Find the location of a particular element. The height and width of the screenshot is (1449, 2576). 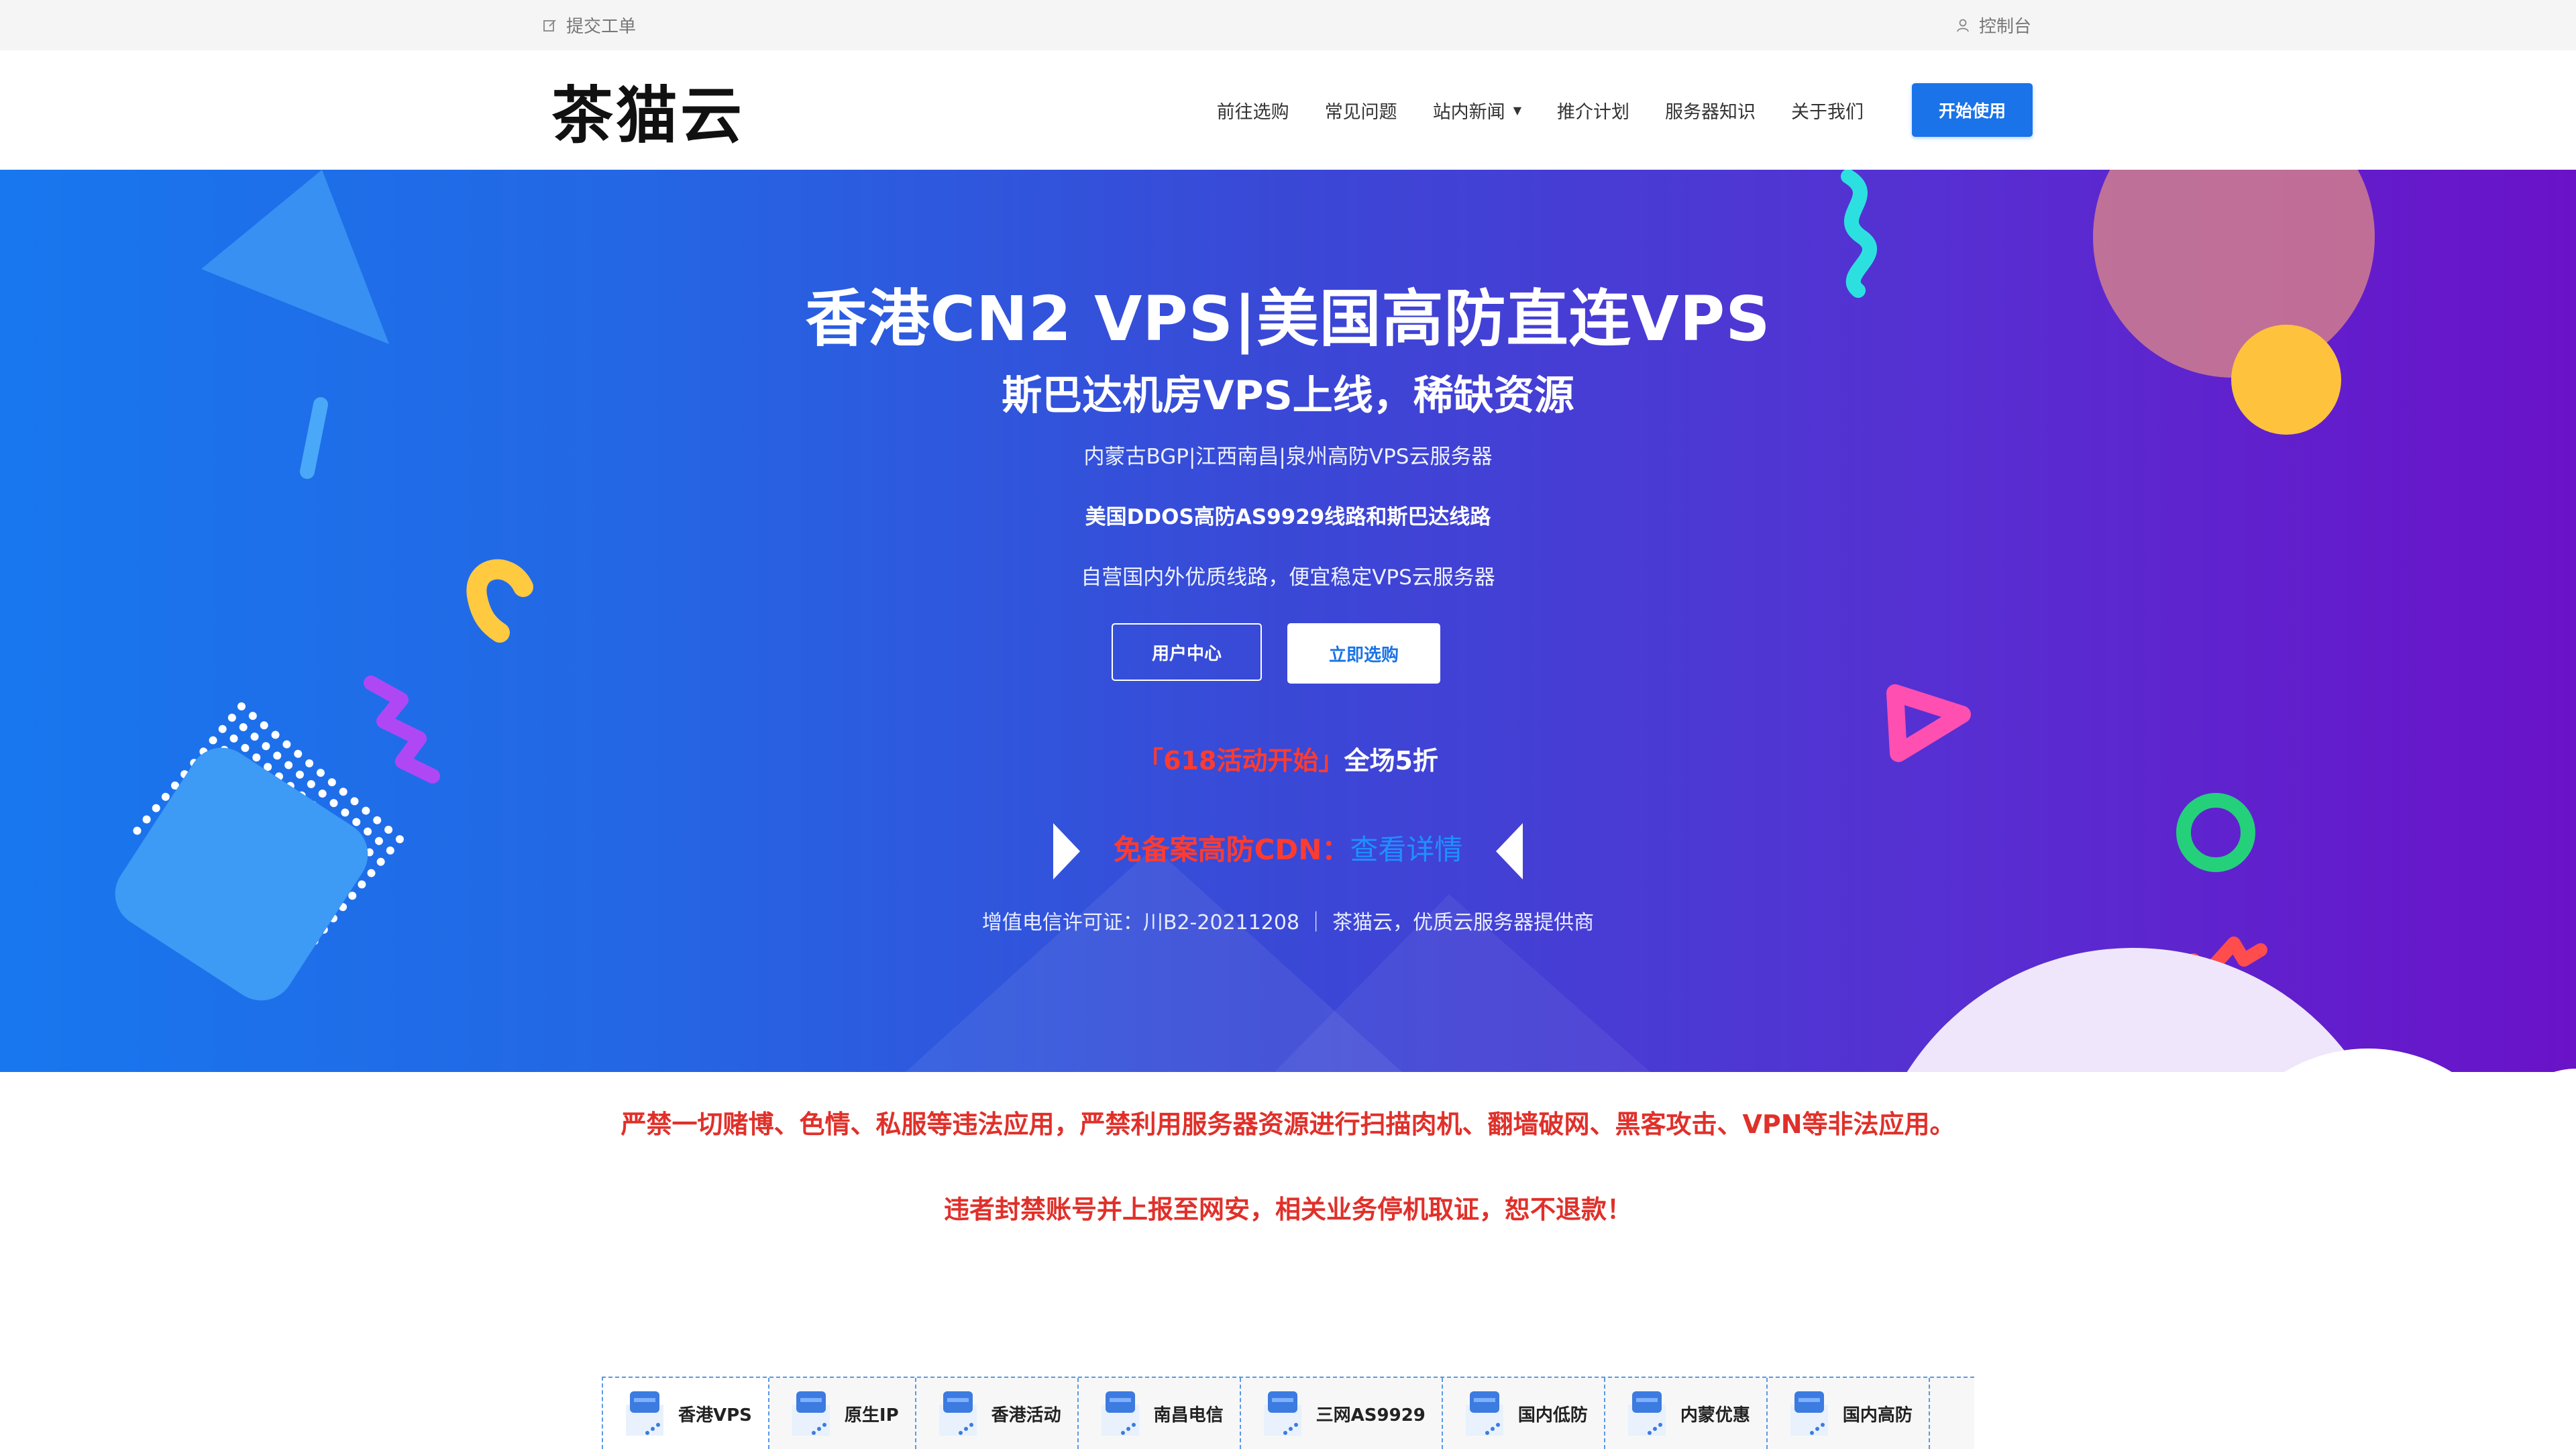

submit-ticket-label: 提交工单 is located at coordinates (601, 27).